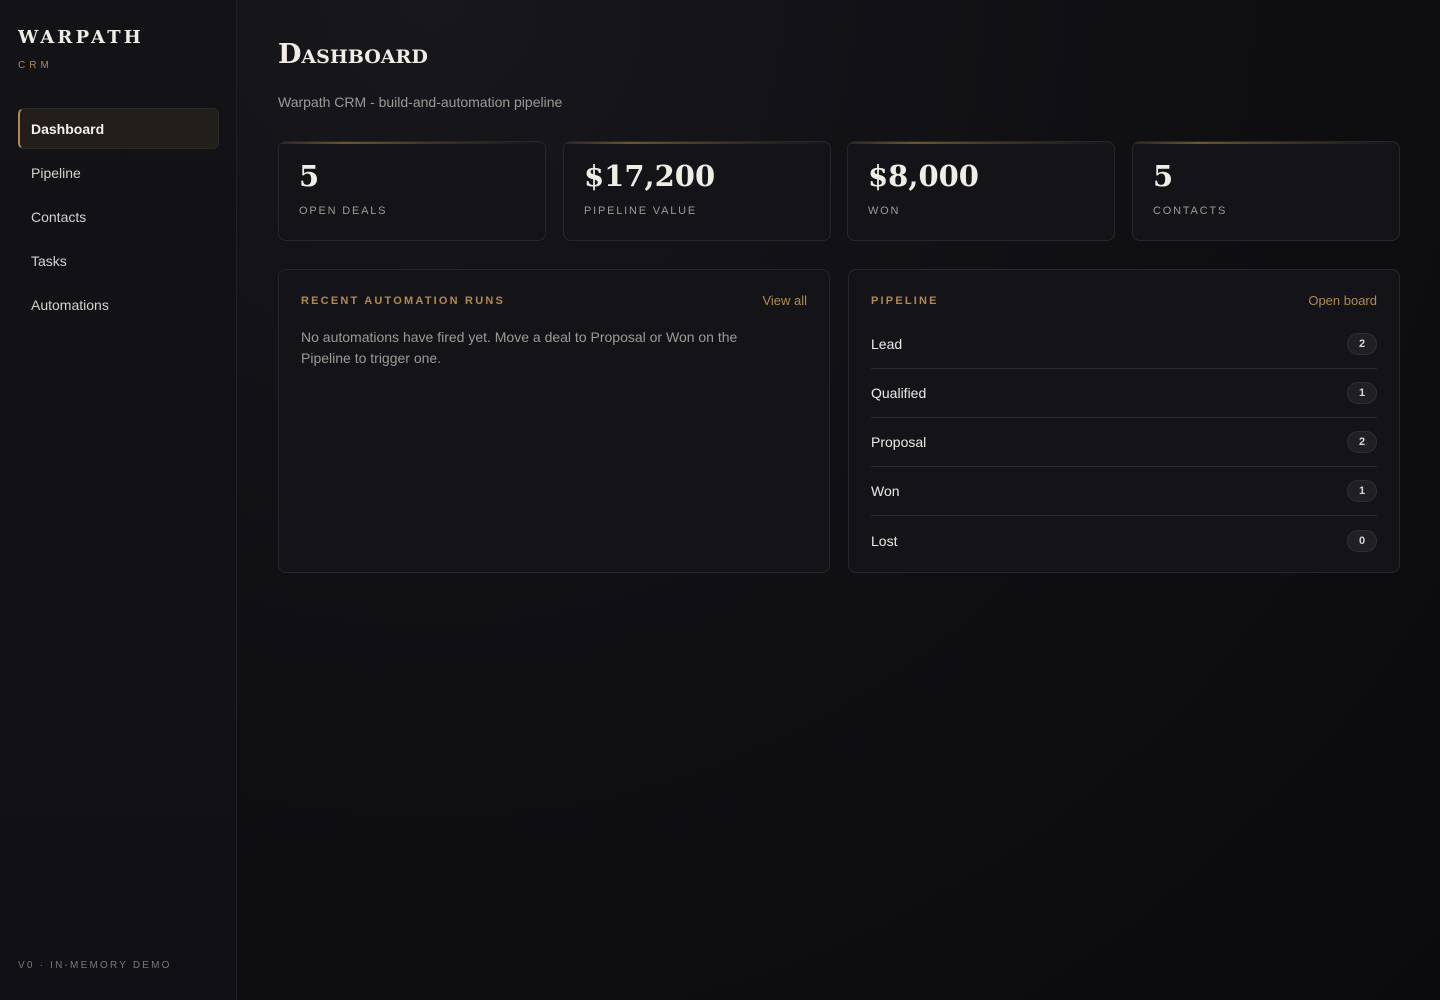 The height and width of the screenshot is (1000, 1440). Describe the element at coordinates (353, 54) in the screenshot. I see `page-title: Dashboard` at that location.